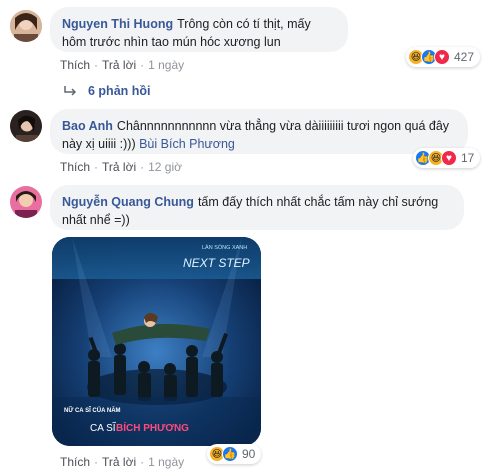 The image size is (504, 470). I want to click on caption-prefix-text: CA SĨ, so click(103, 427).